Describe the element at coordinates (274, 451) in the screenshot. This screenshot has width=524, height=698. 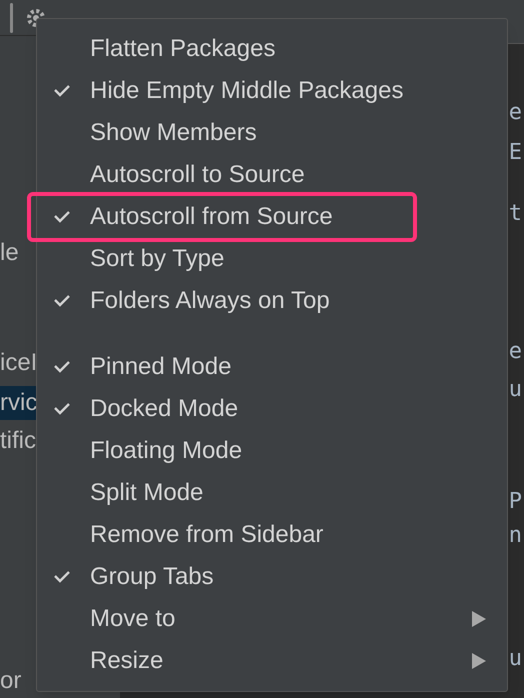
I see `menu-item: Floating Mode` at that location.